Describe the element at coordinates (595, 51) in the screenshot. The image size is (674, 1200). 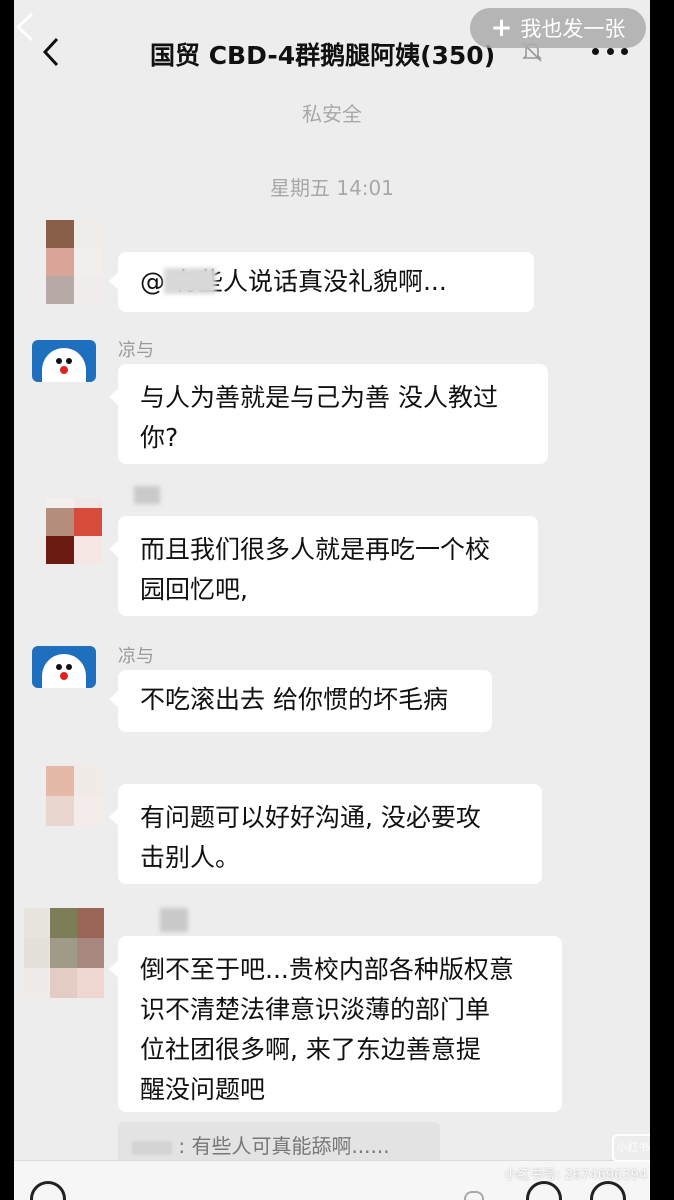
I see `more-dots-icon` at that location.